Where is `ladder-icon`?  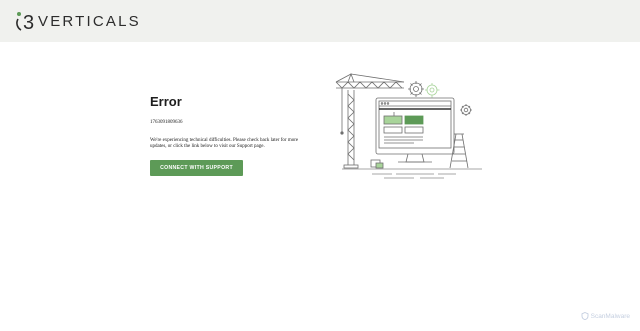 ladder-icon is located at coordinates (459, 151).